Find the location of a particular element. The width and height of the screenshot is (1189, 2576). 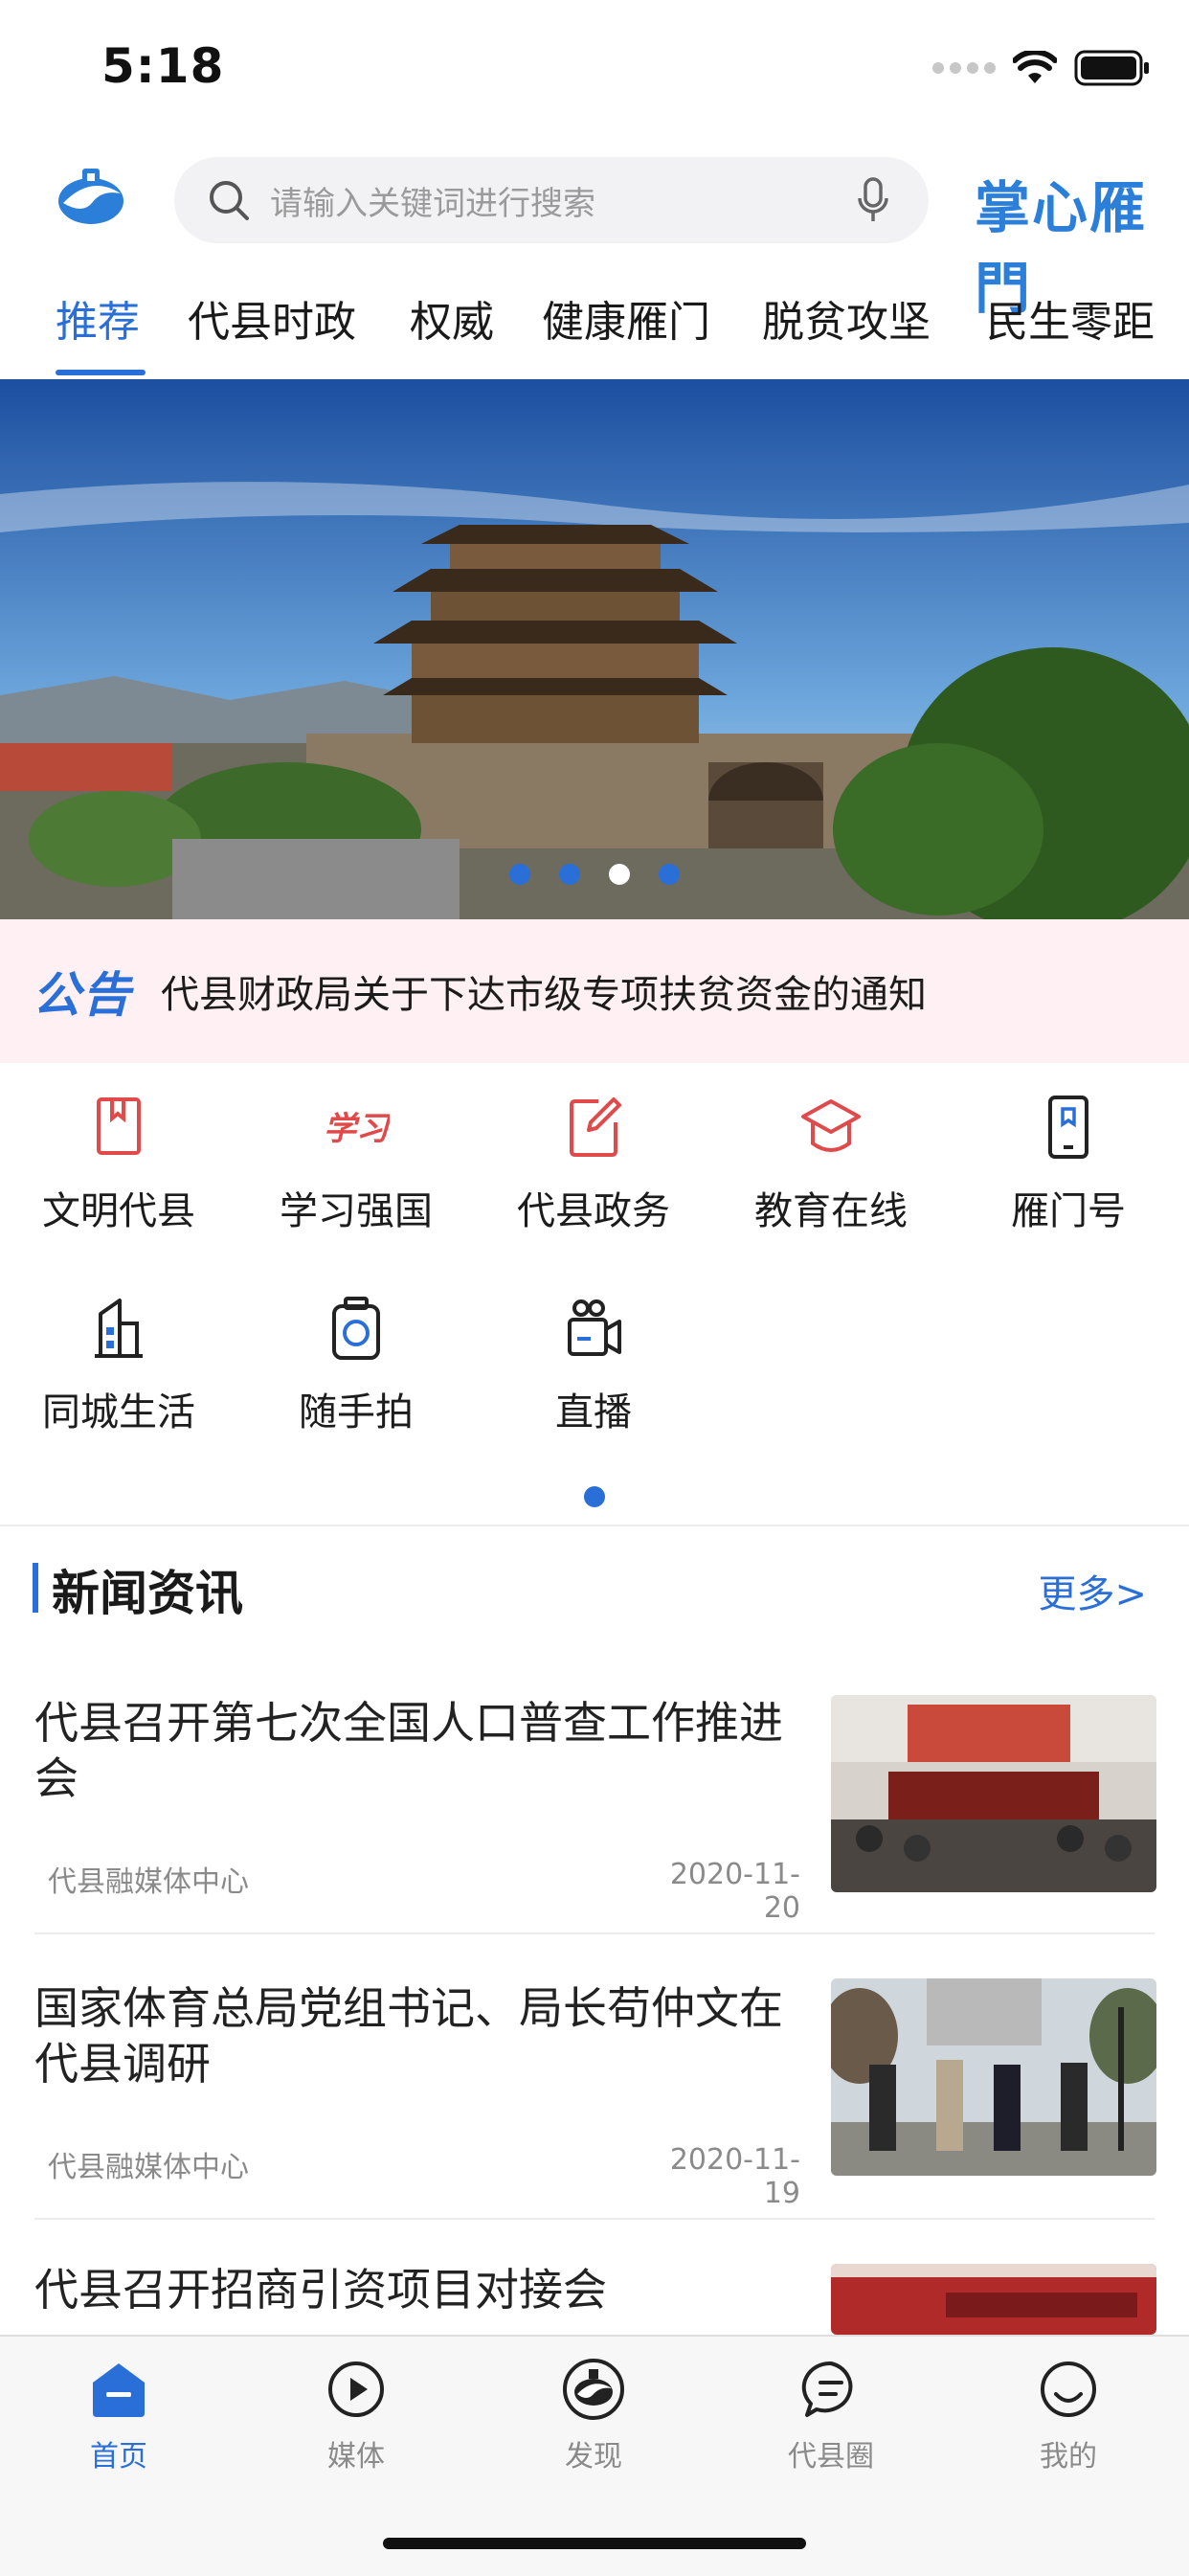

tab-poverty-alleviation: 脱贫攻坚 is located at coordinates (846, 318).